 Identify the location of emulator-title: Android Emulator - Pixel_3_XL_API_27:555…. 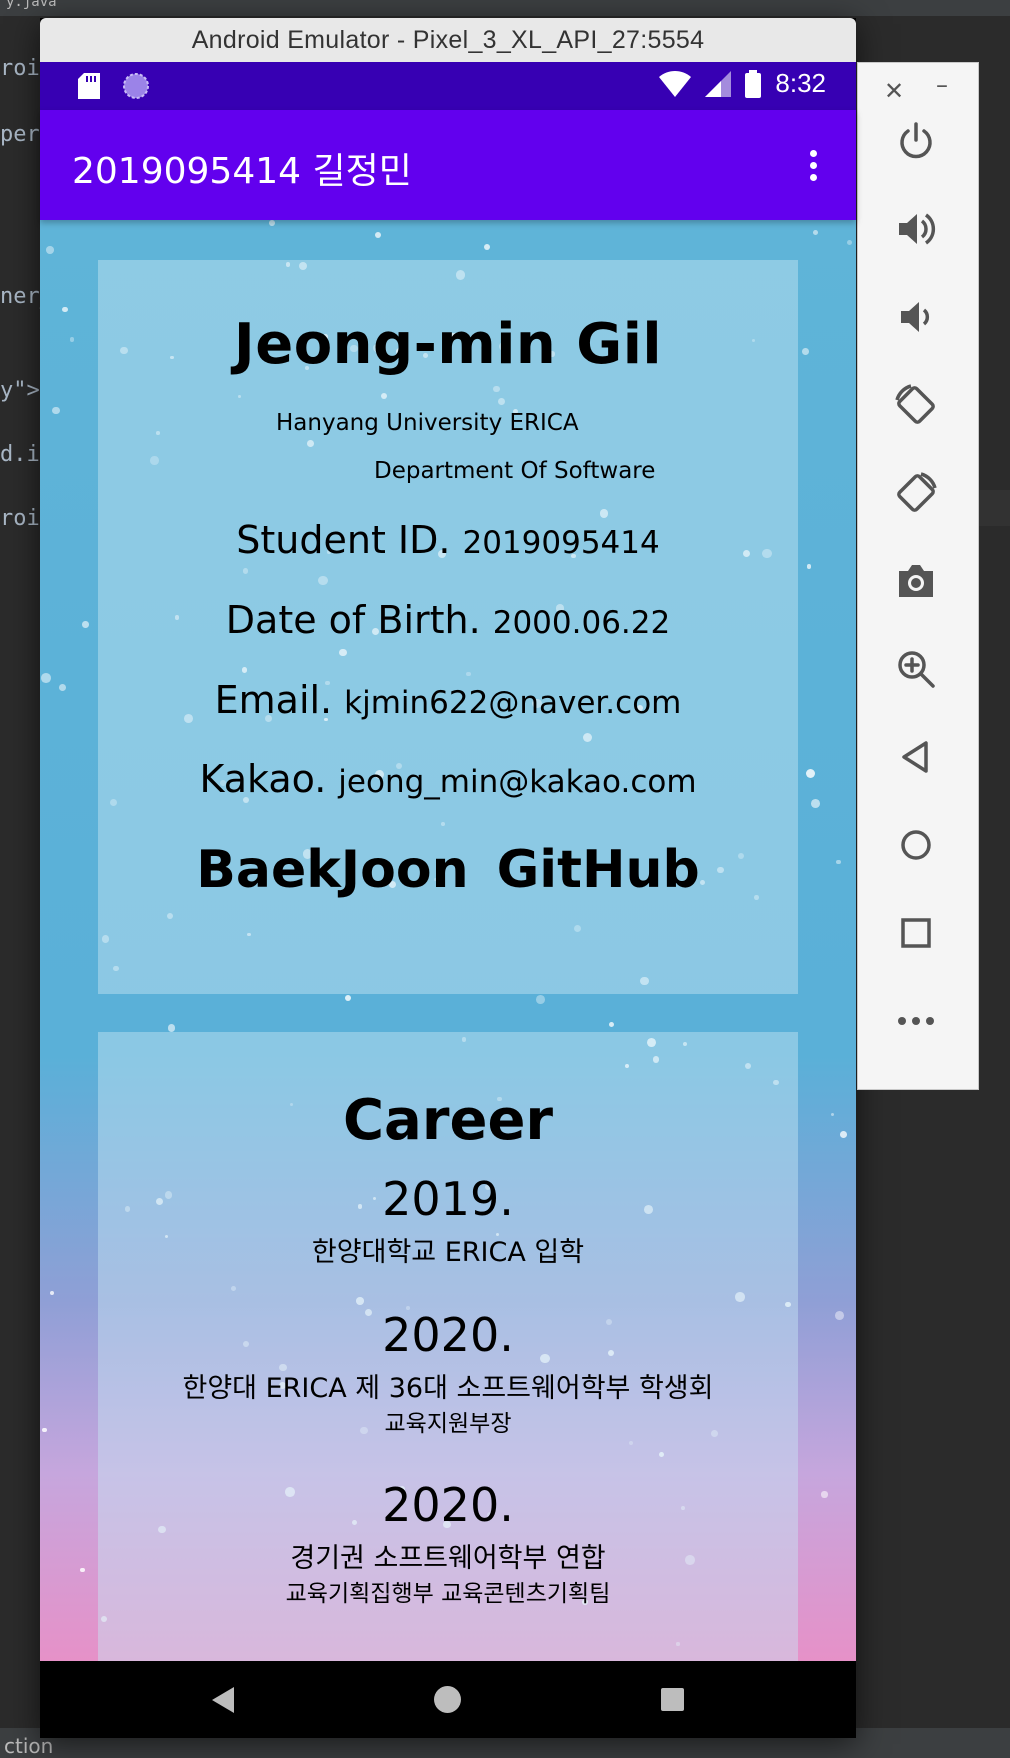
(448, 39).